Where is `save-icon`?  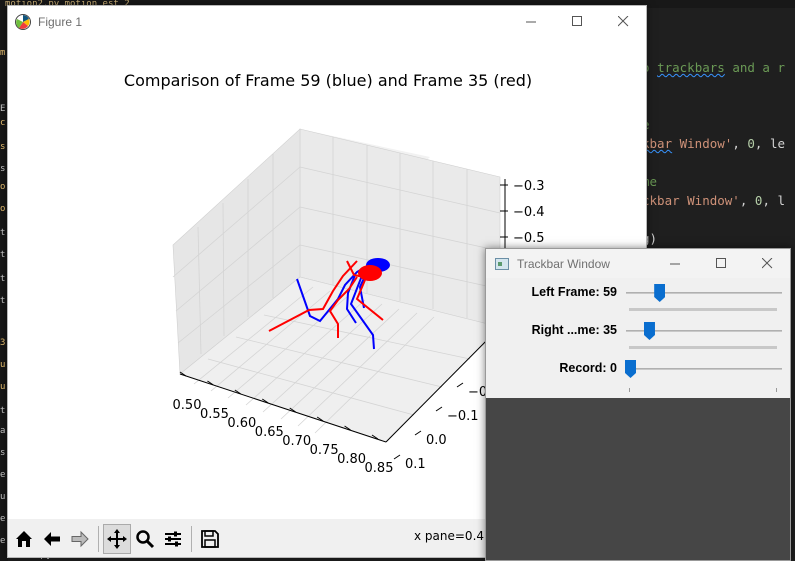 save-icon is located at coordinates (210, 539).